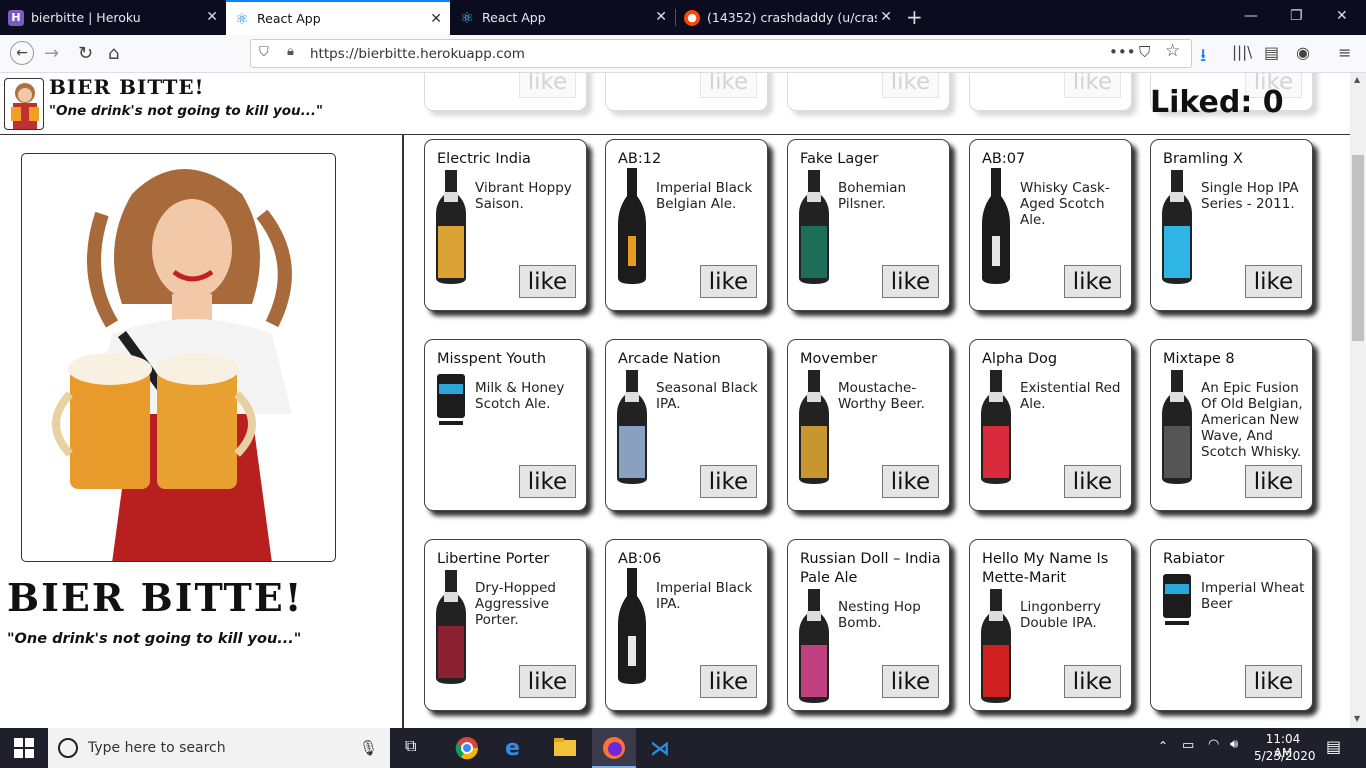 This screenshot has height=768, width=1366. I want to click on header-title: BIER BITTE!, so click(127, 87).